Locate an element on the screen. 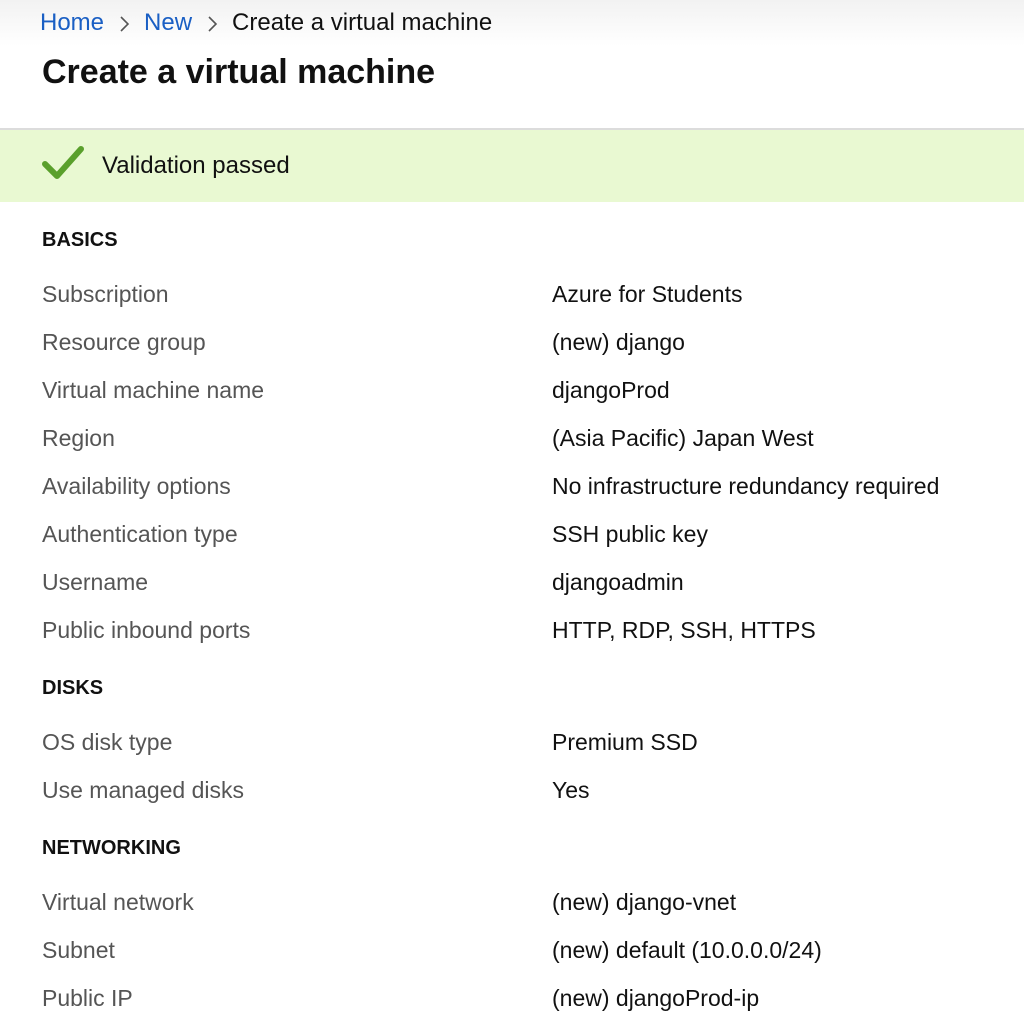  row-value: (new) django is located at coordinates (618, 341).